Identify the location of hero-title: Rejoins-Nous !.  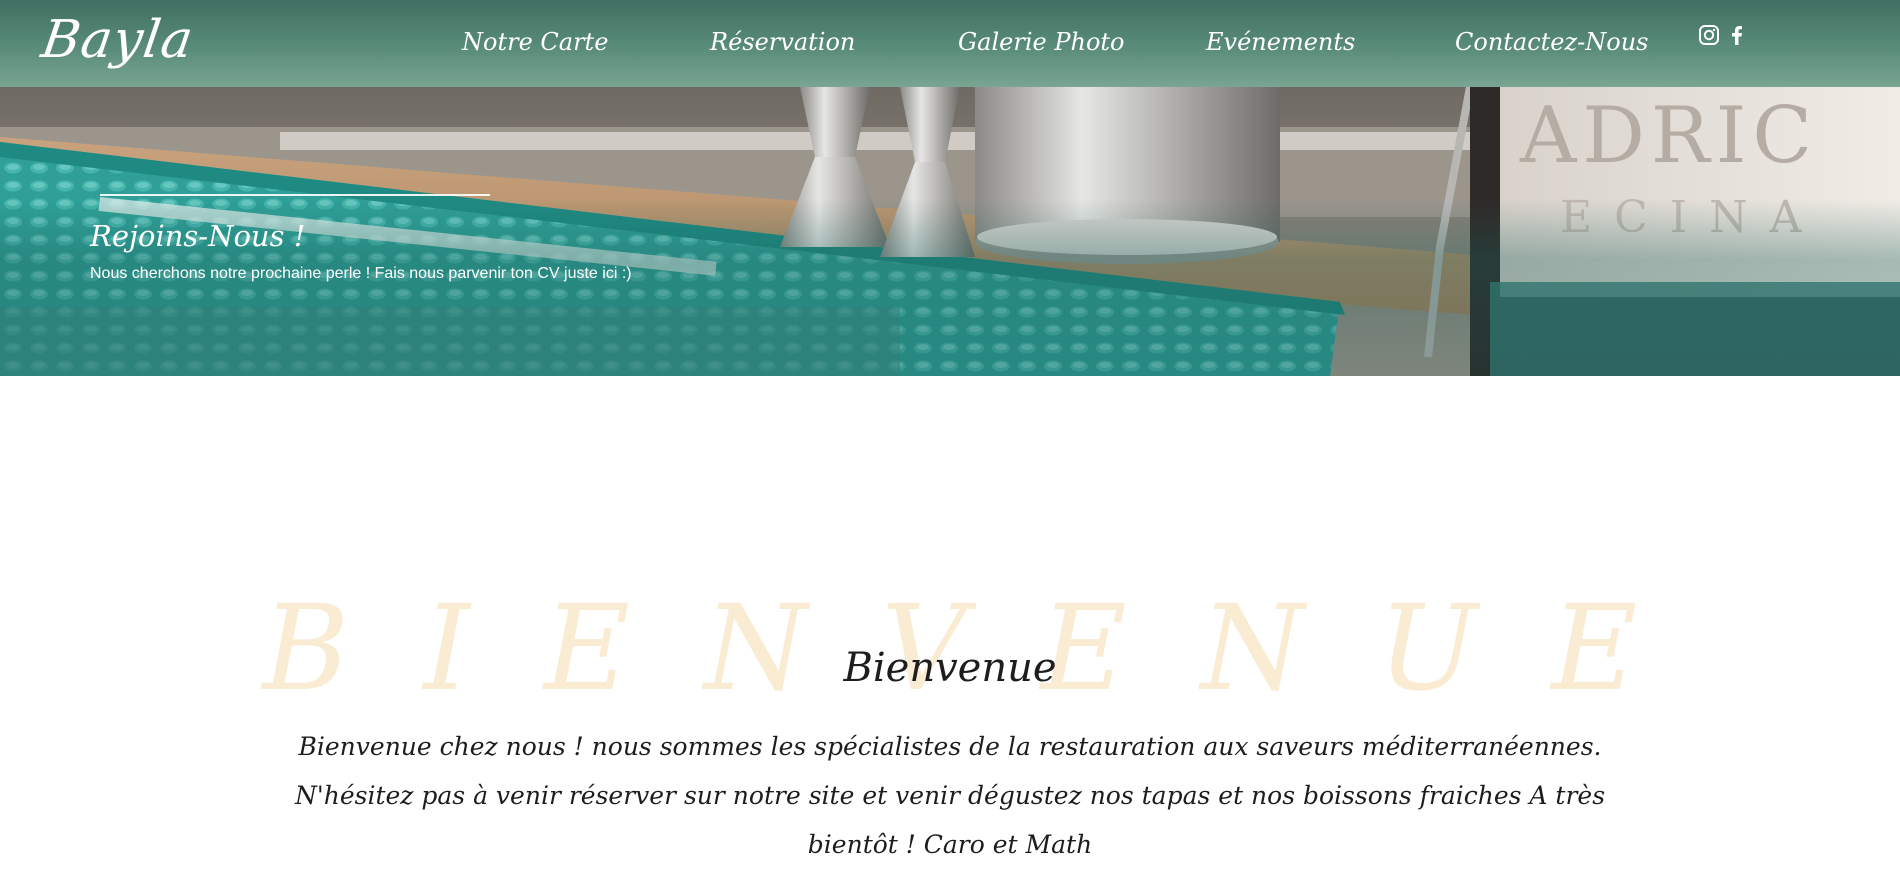
(198, 236).